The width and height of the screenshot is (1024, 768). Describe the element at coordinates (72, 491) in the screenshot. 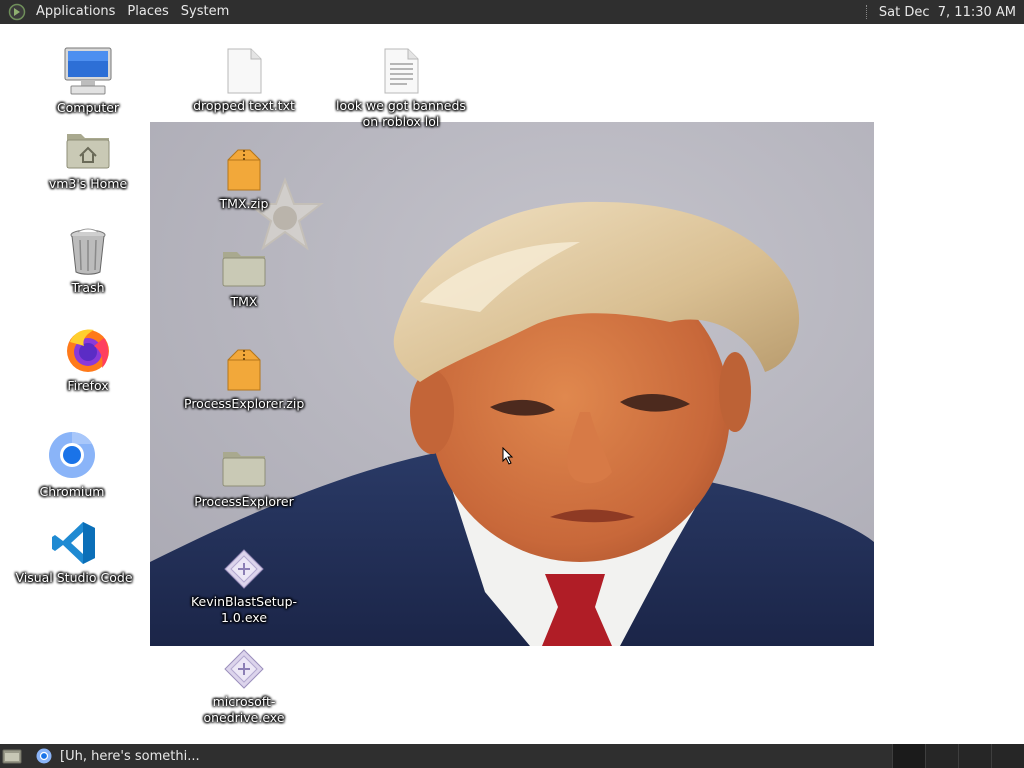

I see `icon-label: Chromium` at that location.